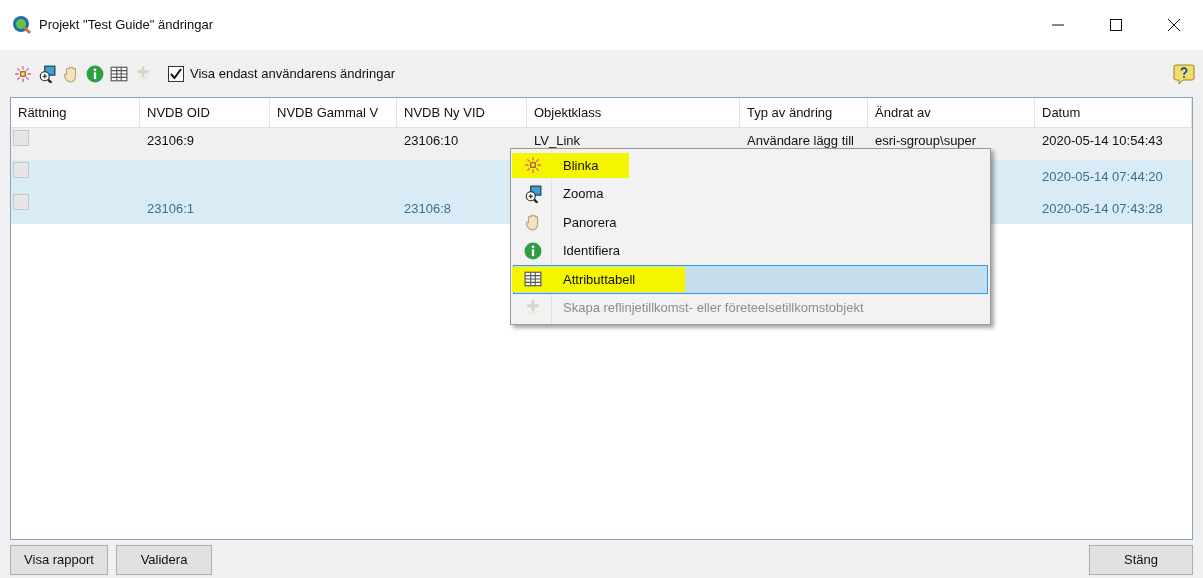  I want to click on table-cell-text: Användare lägg till, so click(800, 141).